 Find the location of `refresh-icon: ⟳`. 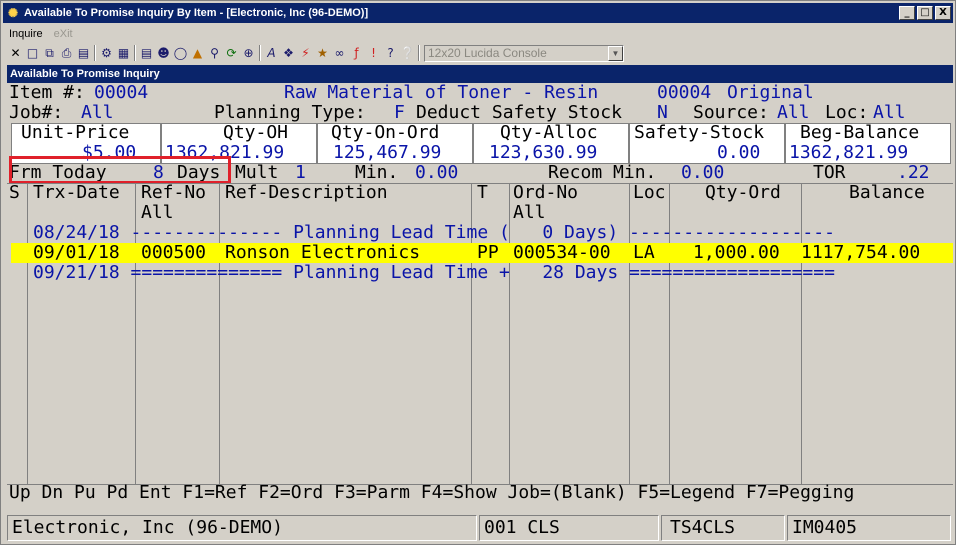

refresh-icon: ⟳ is located at coordinates (231, 53).